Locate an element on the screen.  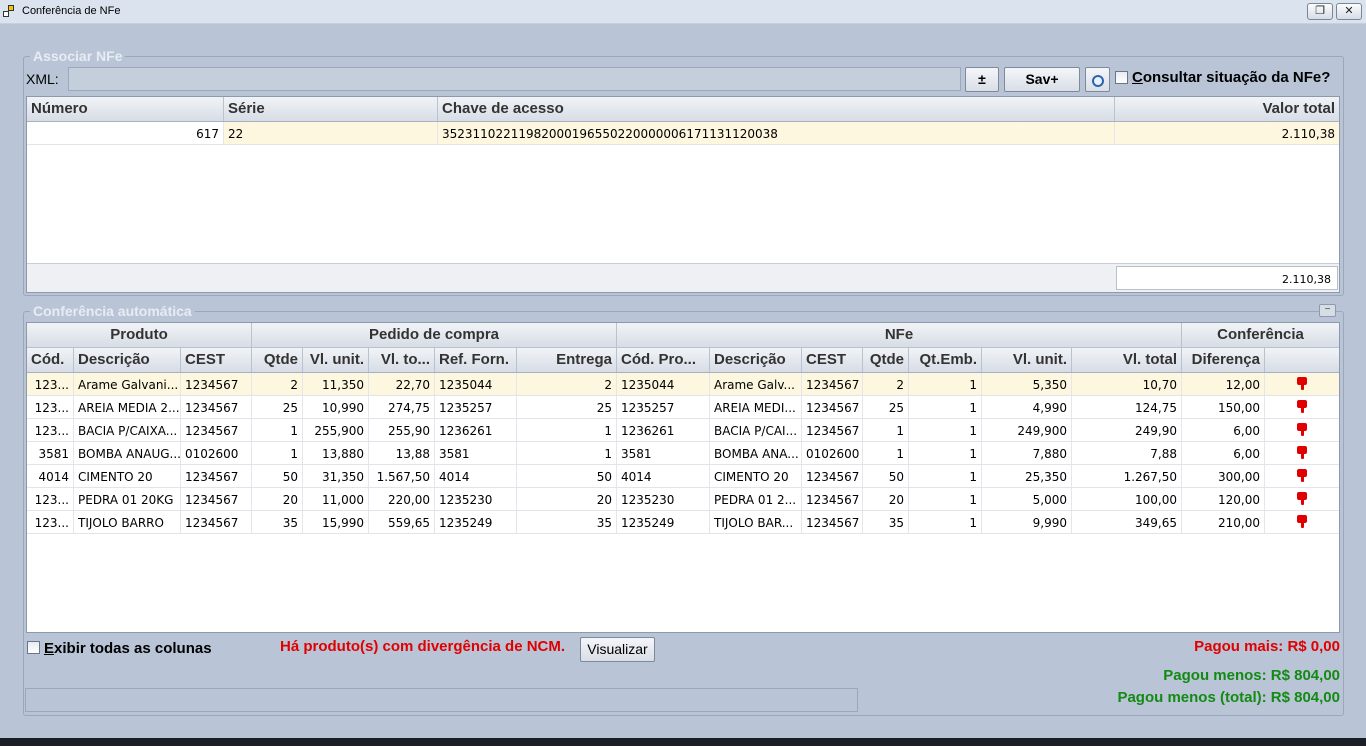
ncm-warning: Há produto(s) com divergência de NCM. is located at coordinates (423, 646).